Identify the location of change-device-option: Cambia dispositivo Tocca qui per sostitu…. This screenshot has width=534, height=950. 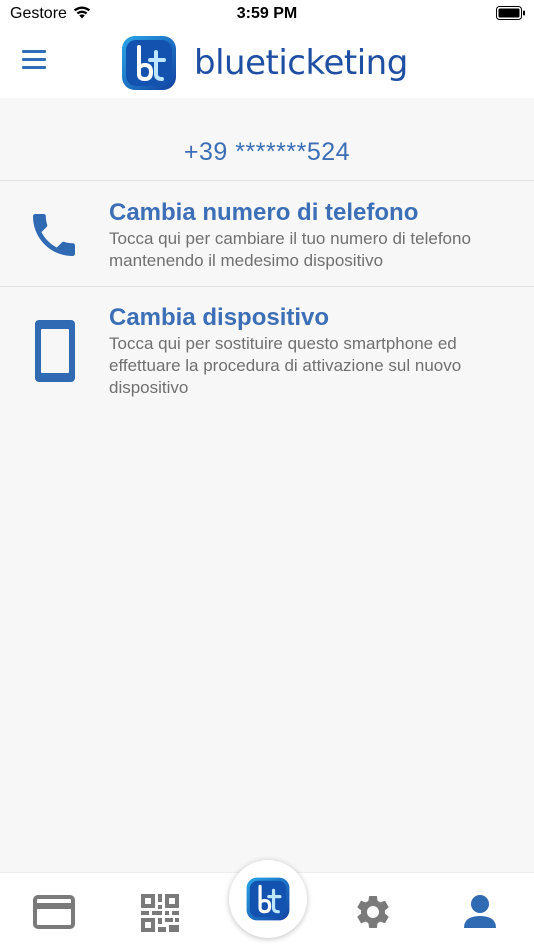
(267, 349).